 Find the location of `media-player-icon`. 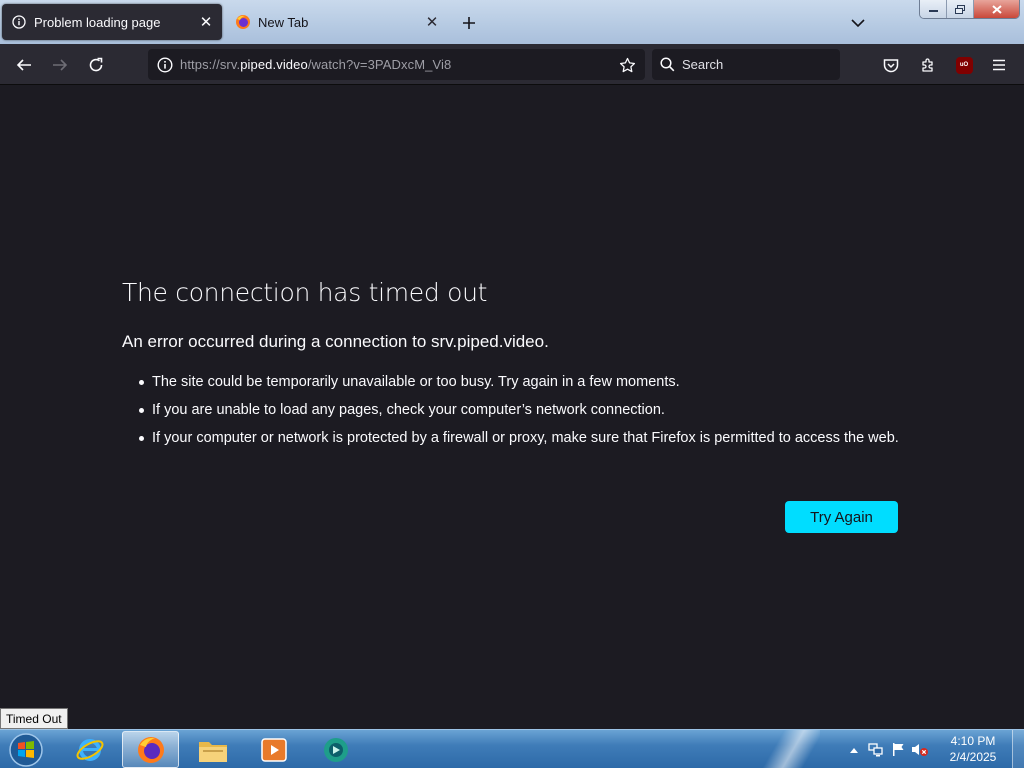

media-player-icon is located at coordinates (273, 749).